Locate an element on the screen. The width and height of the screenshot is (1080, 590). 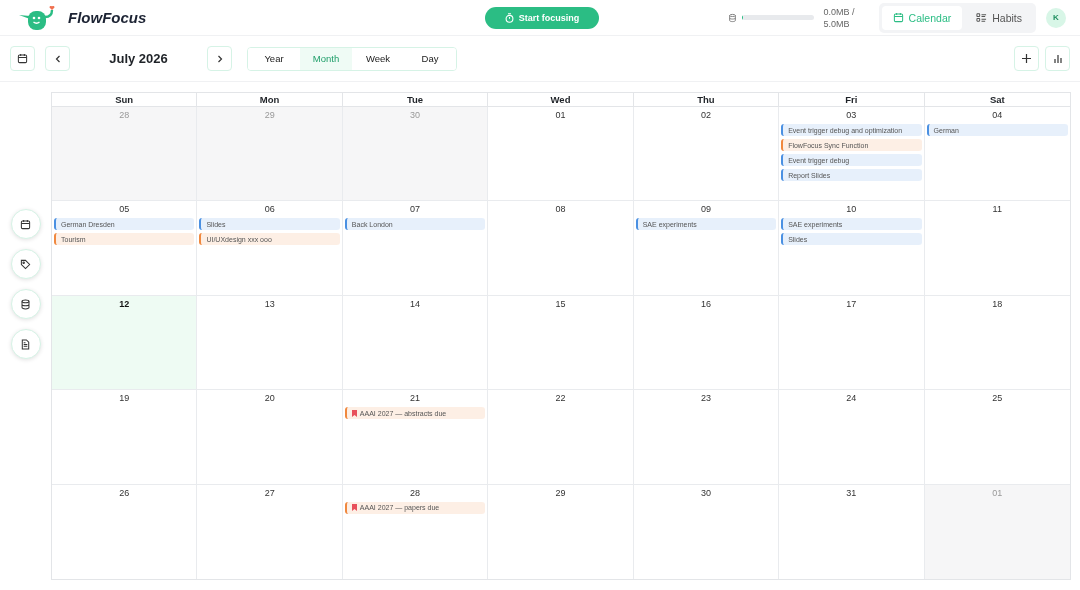
day-number: 10 is located at coordinates (851, 209).